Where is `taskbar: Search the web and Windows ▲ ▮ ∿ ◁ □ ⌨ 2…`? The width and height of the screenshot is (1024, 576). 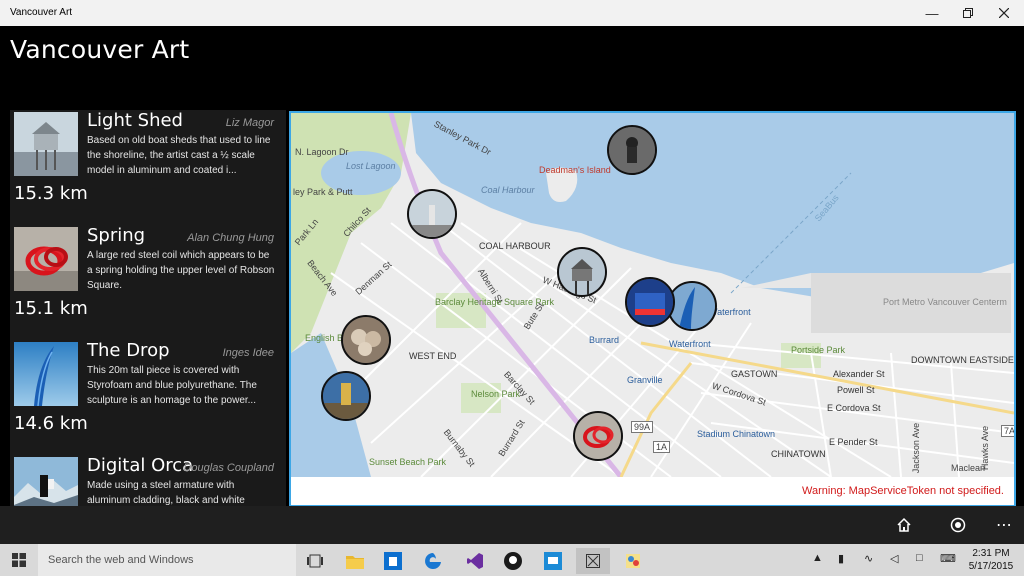
taskbar: Search the web and Windows ▲ ▮ ∿ ◁ □ ⌨ 2… is located at coordinates (512, 560).